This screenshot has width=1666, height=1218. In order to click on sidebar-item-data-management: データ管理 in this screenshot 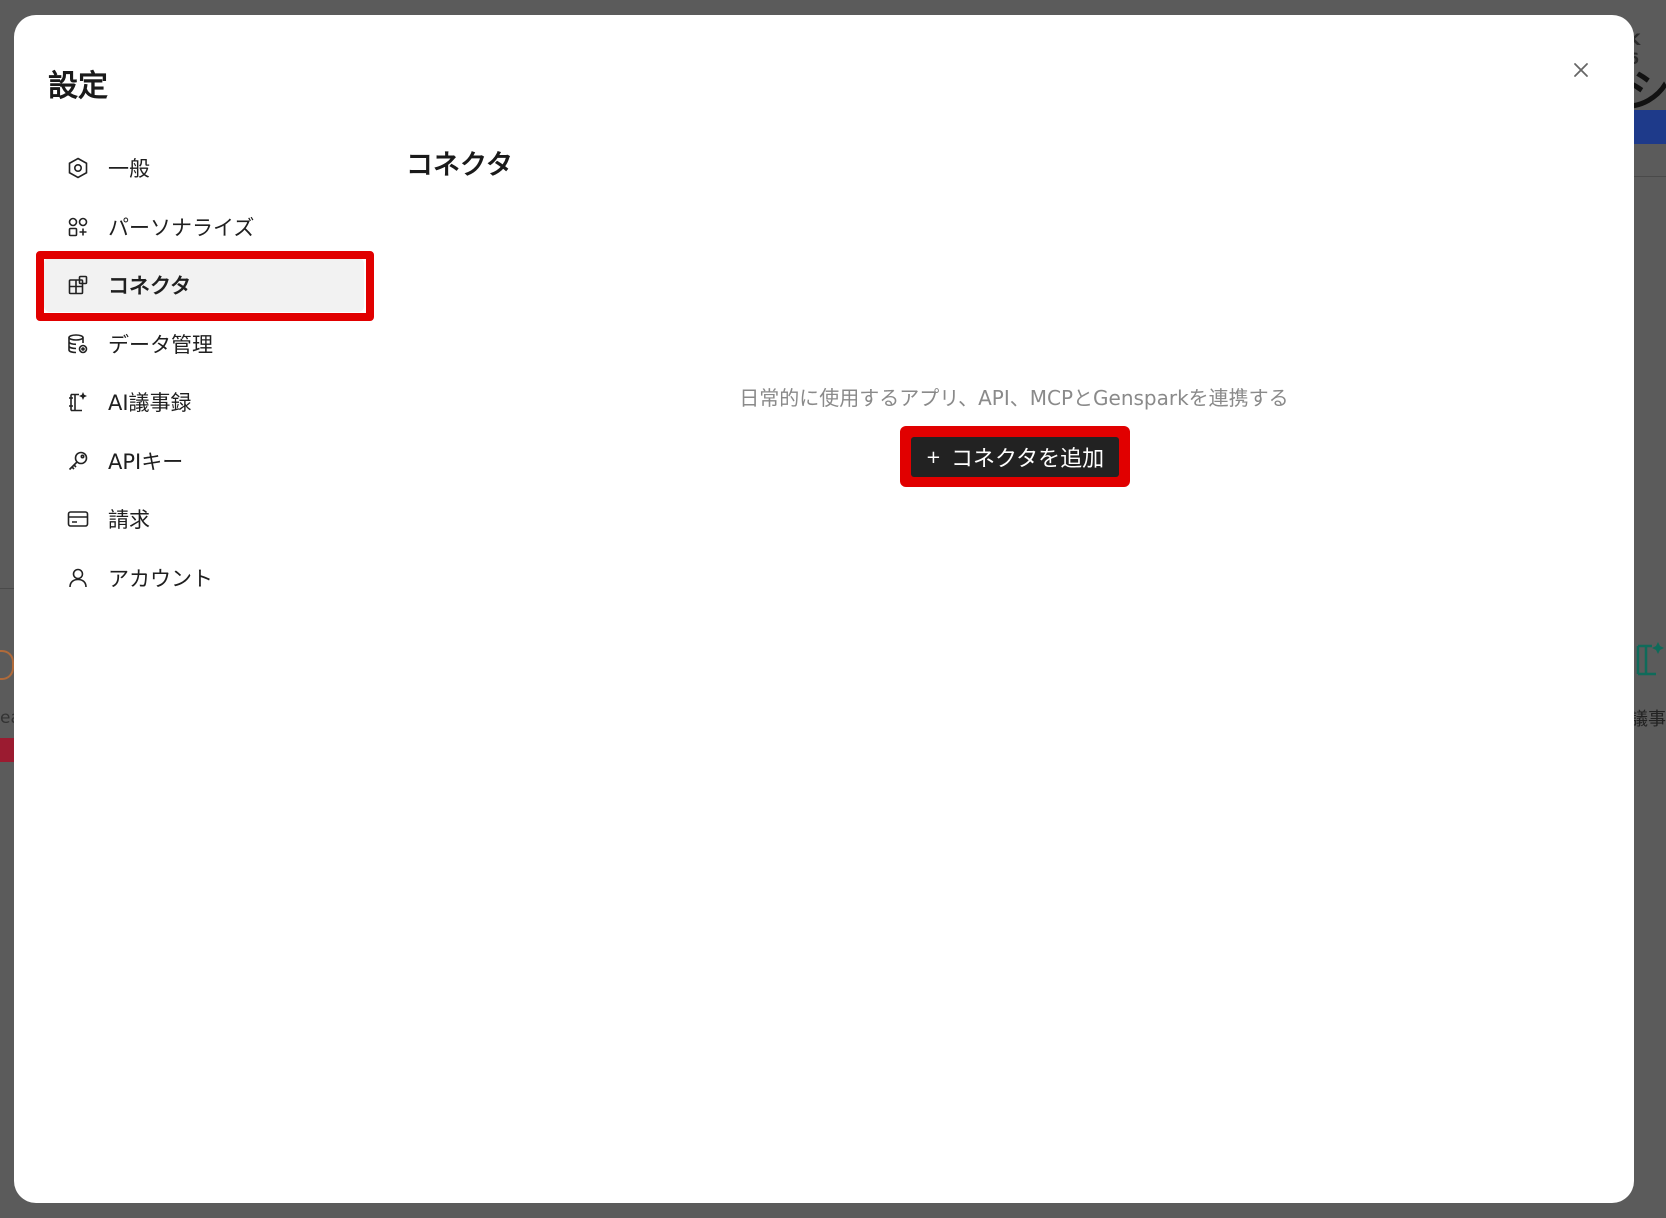, I will do `click(204, 344)`.